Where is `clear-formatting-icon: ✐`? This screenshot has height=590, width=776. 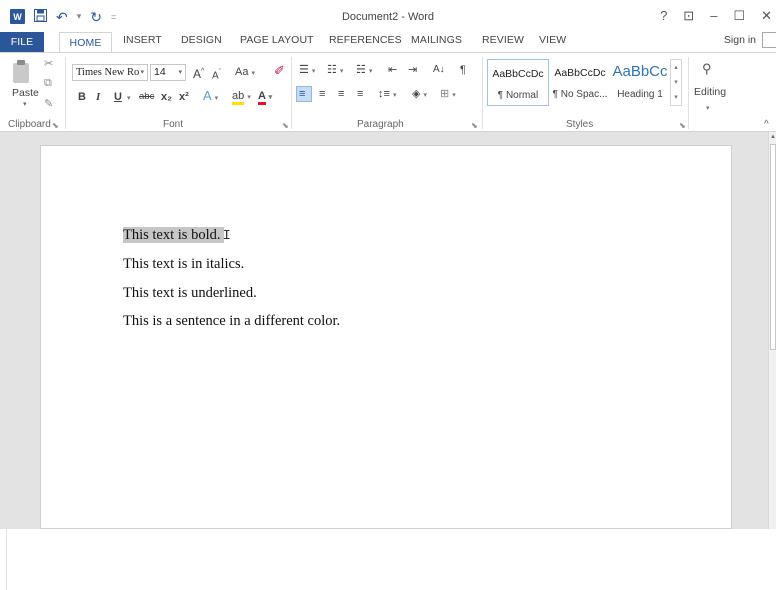
clear-formatting-icon: ✐ is located at coordinates (279, 71).